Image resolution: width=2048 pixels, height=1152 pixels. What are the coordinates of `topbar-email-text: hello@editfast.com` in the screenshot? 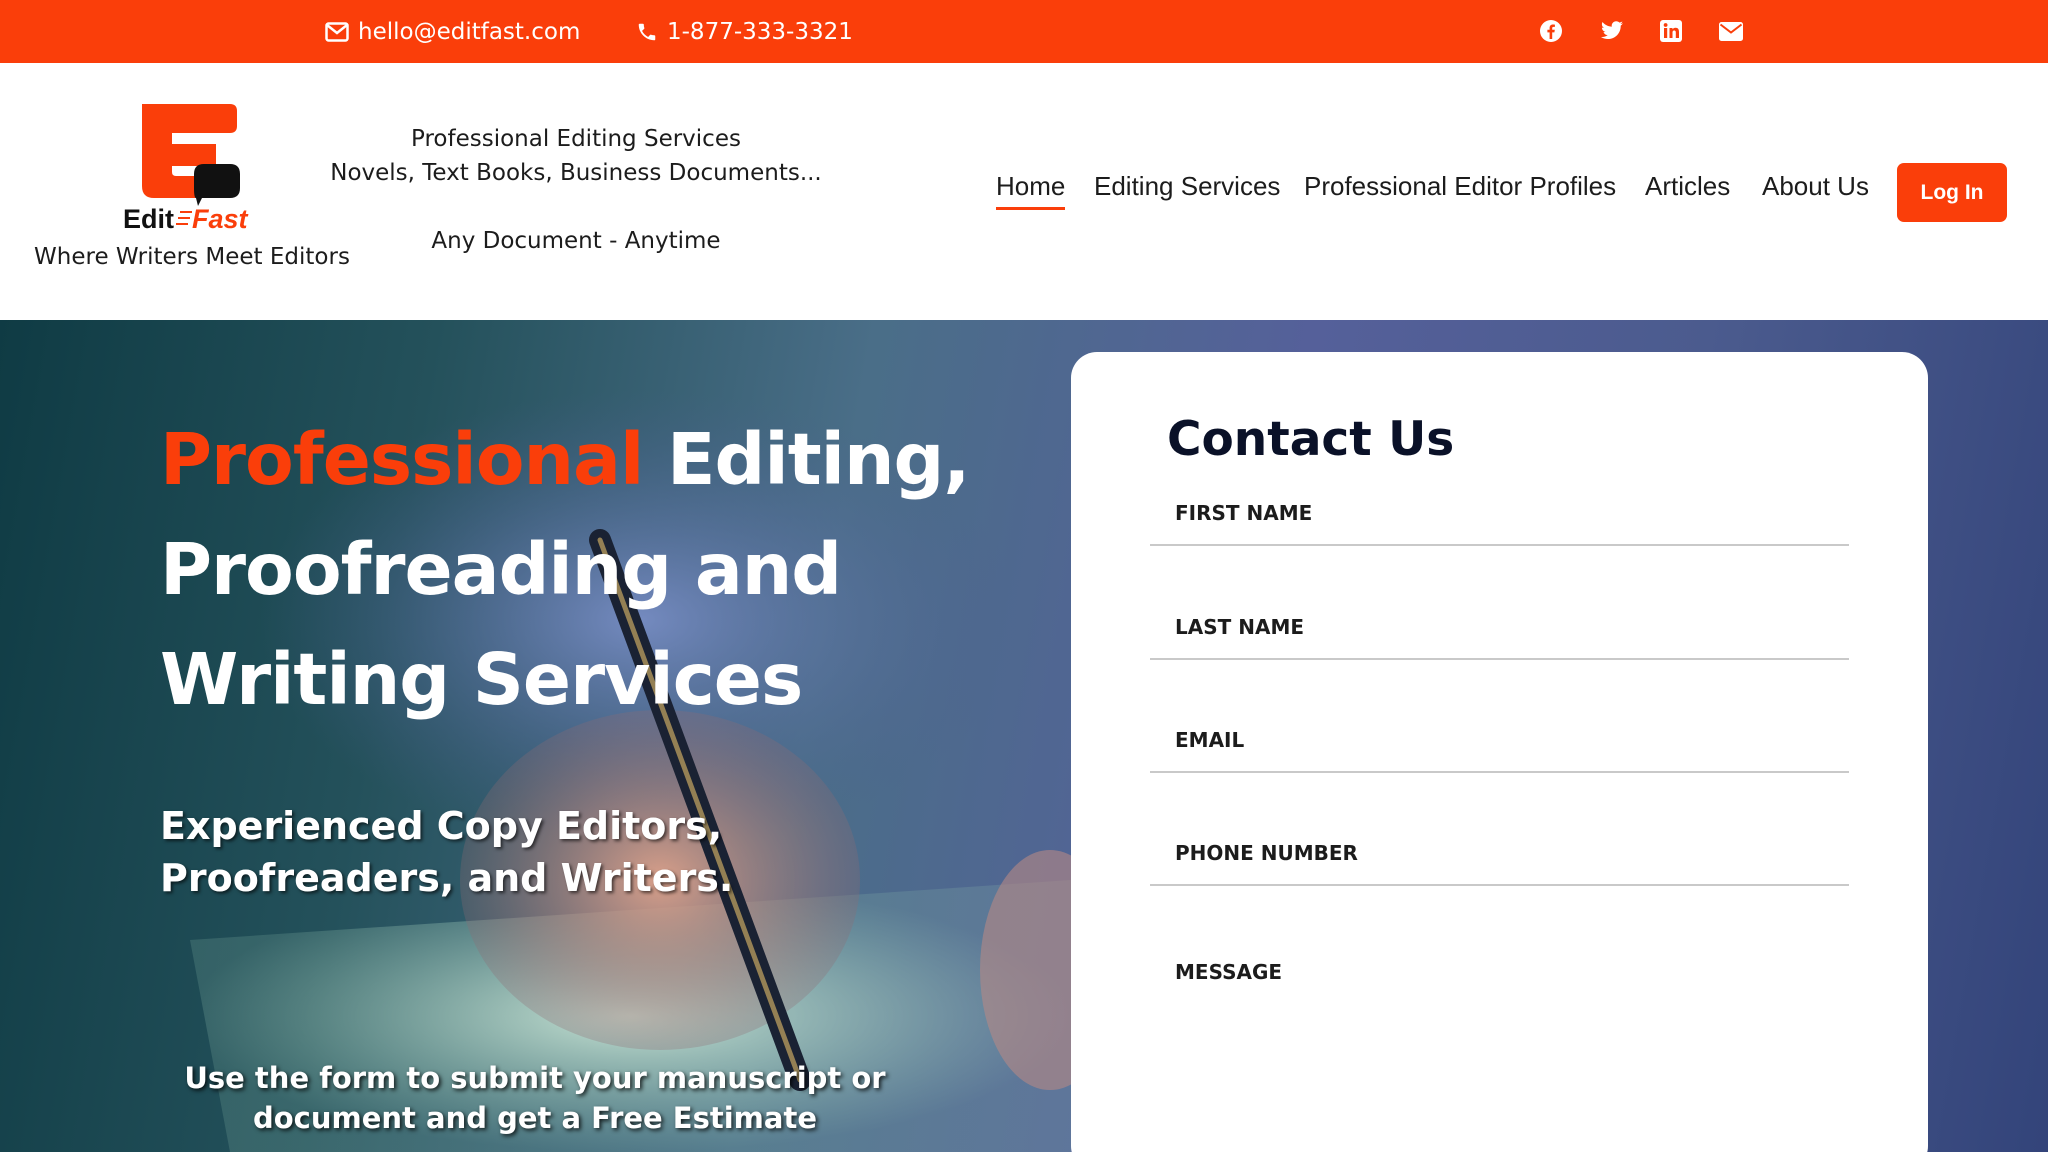 It's located at (469, 31).